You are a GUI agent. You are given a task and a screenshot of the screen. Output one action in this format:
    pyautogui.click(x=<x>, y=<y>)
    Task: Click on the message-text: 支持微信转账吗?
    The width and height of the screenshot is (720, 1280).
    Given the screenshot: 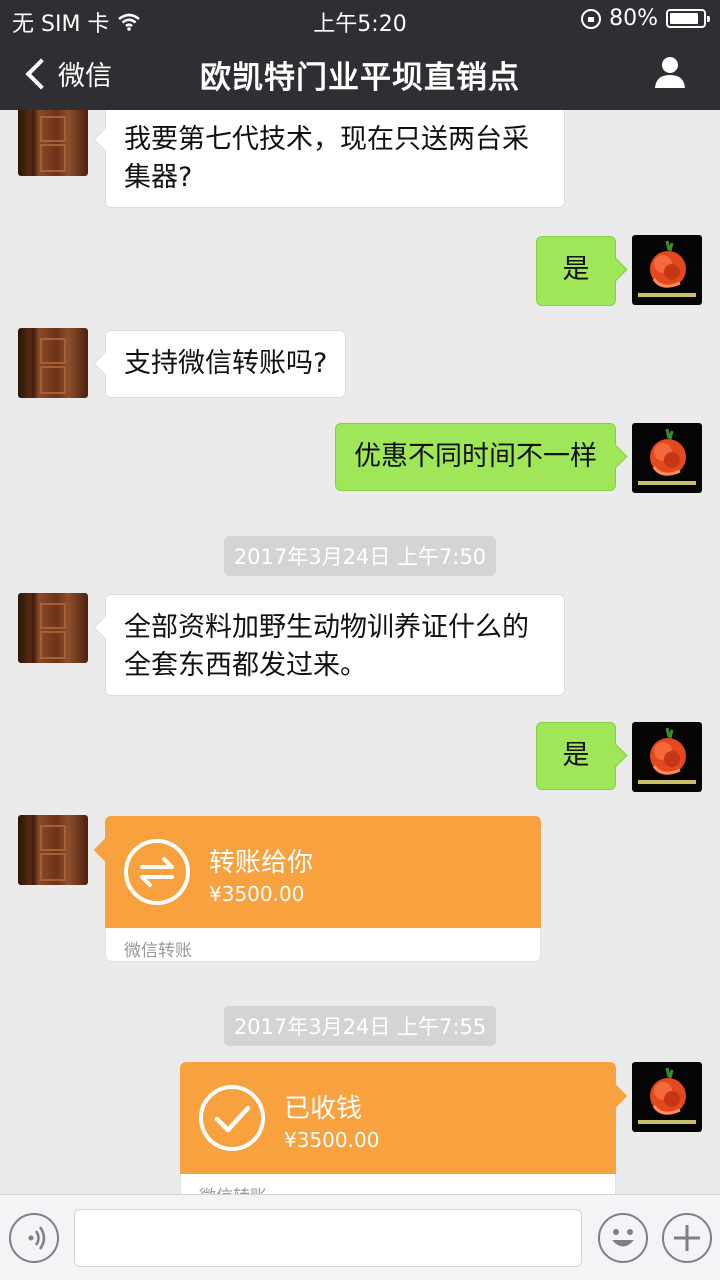 What is the action you would take?
    pyautogui.click(x=226, y=363)
    